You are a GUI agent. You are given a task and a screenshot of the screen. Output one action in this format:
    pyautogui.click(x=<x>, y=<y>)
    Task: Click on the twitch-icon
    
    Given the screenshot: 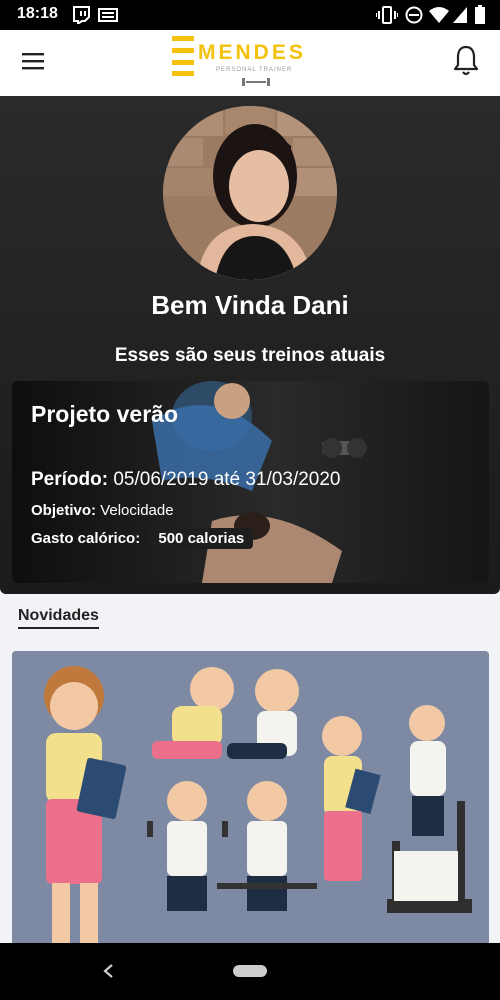 What is the action you would take?
    pyautogui.click(x=81, y=15)
    